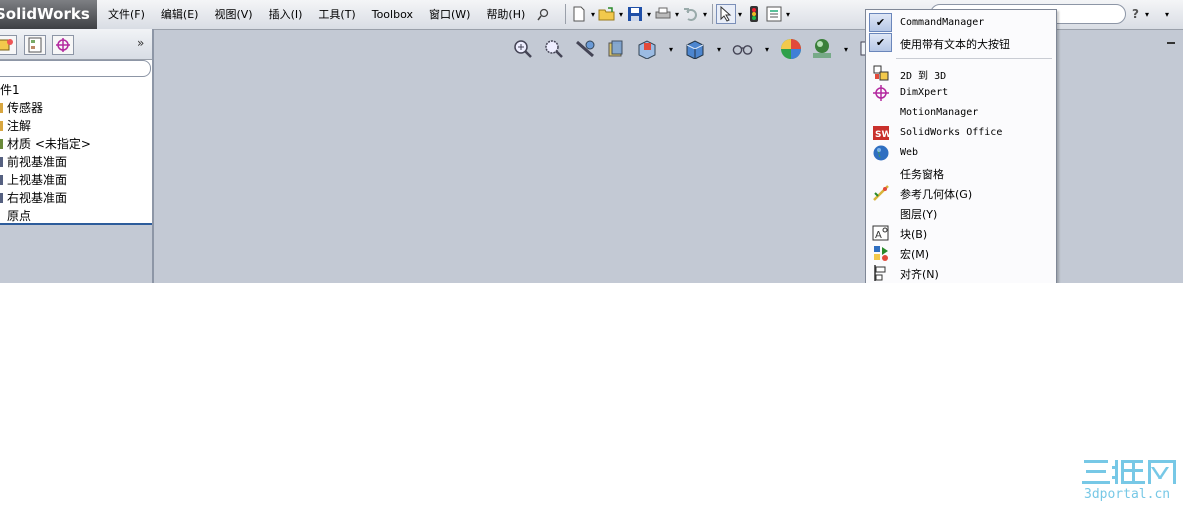 The height and width of the screenshot is (512, 1183). I want to click on svg-text: SW, so click(882, 135).